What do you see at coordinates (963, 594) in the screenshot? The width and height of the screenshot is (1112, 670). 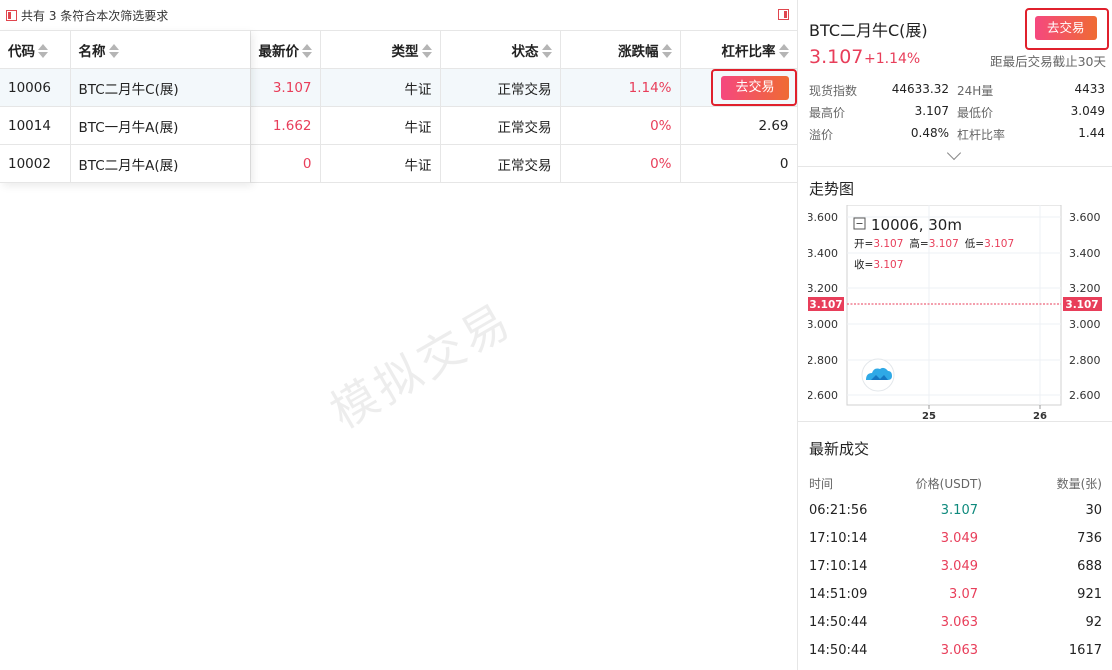 I see `trade-price: 3.07` at bounding box center [963, 594].